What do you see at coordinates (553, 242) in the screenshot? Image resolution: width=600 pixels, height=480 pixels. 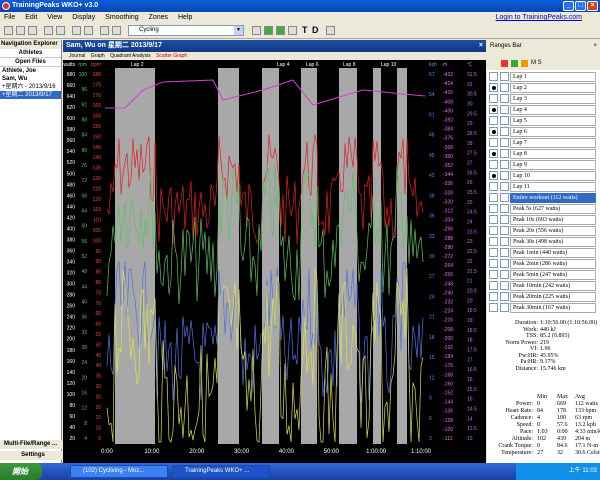 I see `range-label: Peak 30s (498 watts)` at bounding box center [553, 242].